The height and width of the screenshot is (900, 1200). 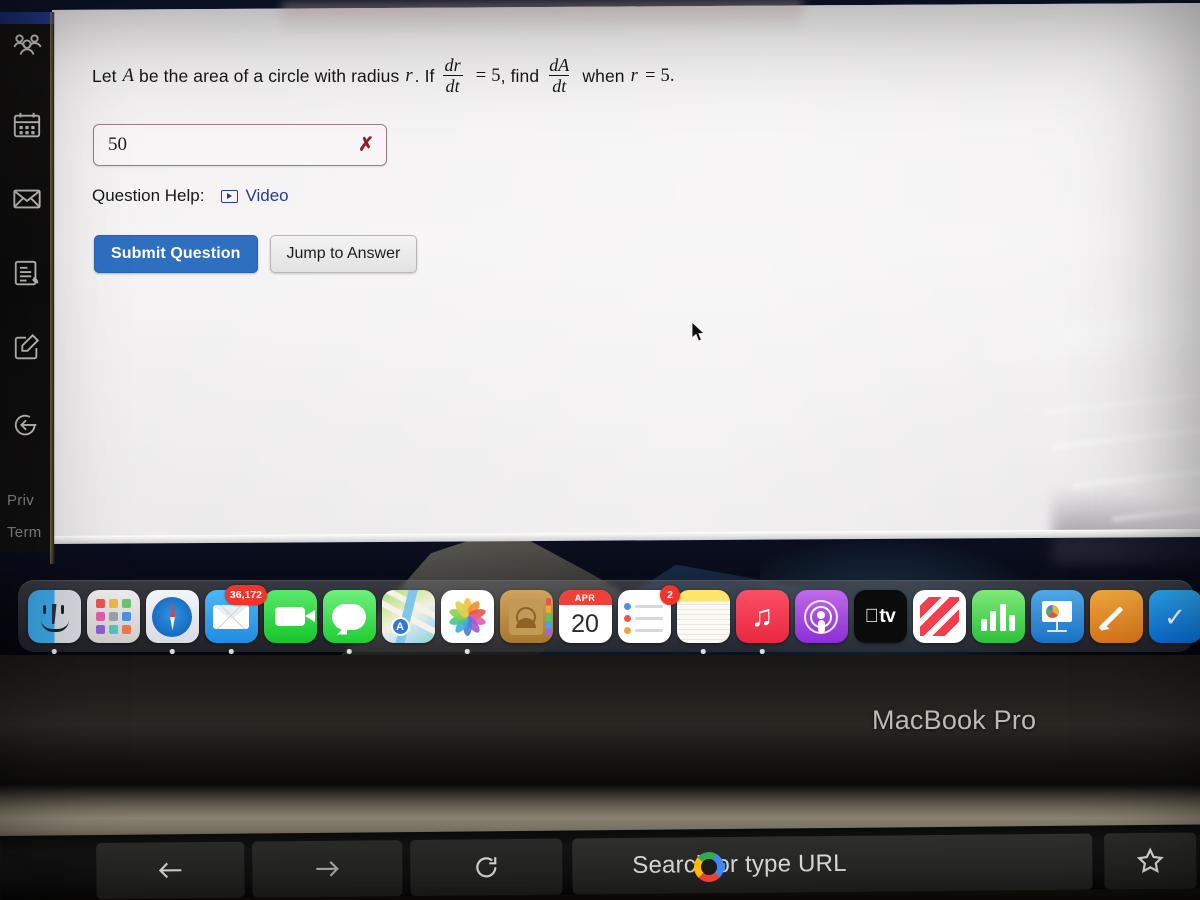 What do you see at coordinates (235, 619) in the screenshot?
I see `dock-item-mail: 36,172` at bounding box center [235, 619].